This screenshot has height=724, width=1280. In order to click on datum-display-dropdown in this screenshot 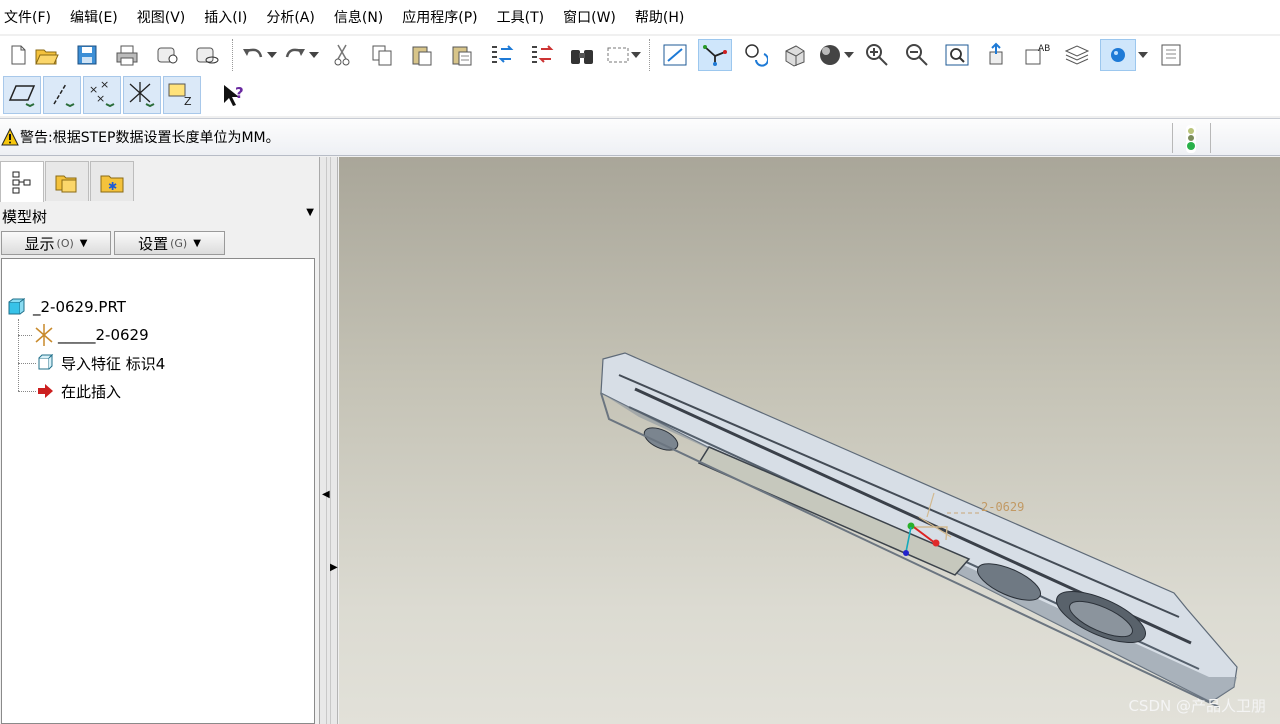, I will do `click(1143, 55)`.